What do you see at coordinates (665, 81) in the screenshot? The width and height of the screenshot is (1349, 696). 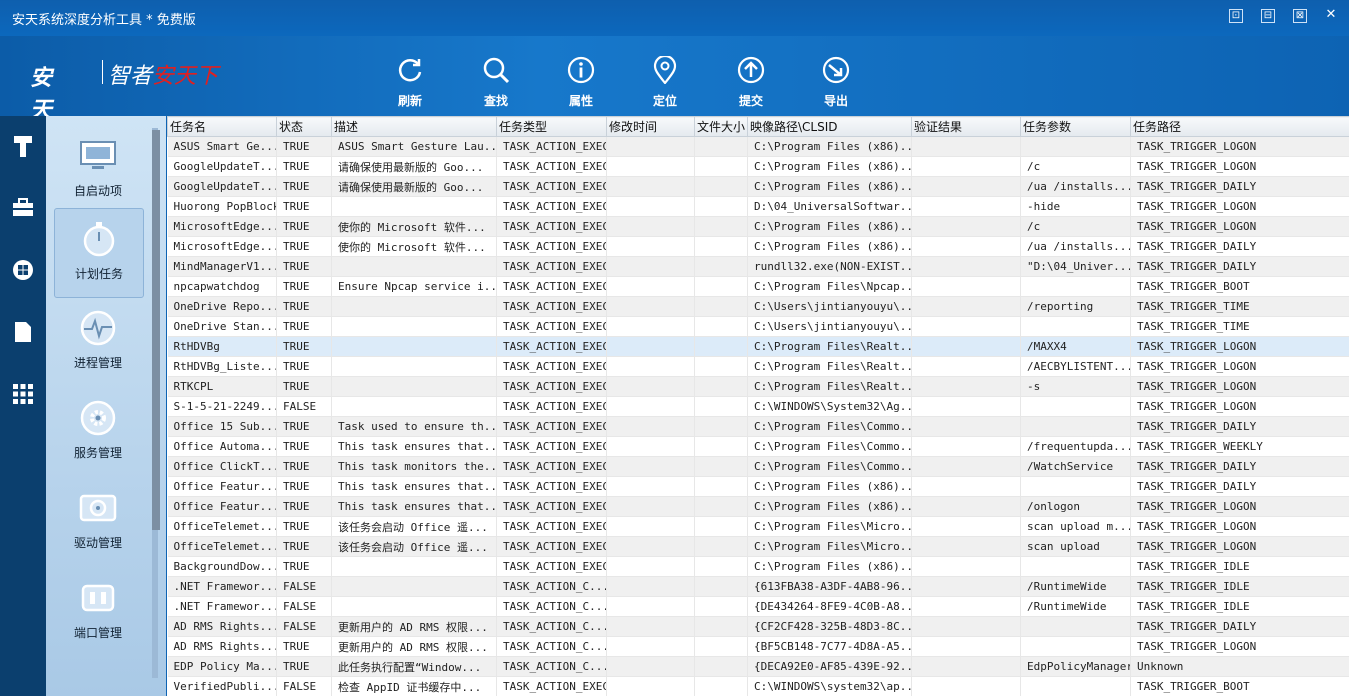 I see `locate-button: 定位` at bounding box center [665, 81].